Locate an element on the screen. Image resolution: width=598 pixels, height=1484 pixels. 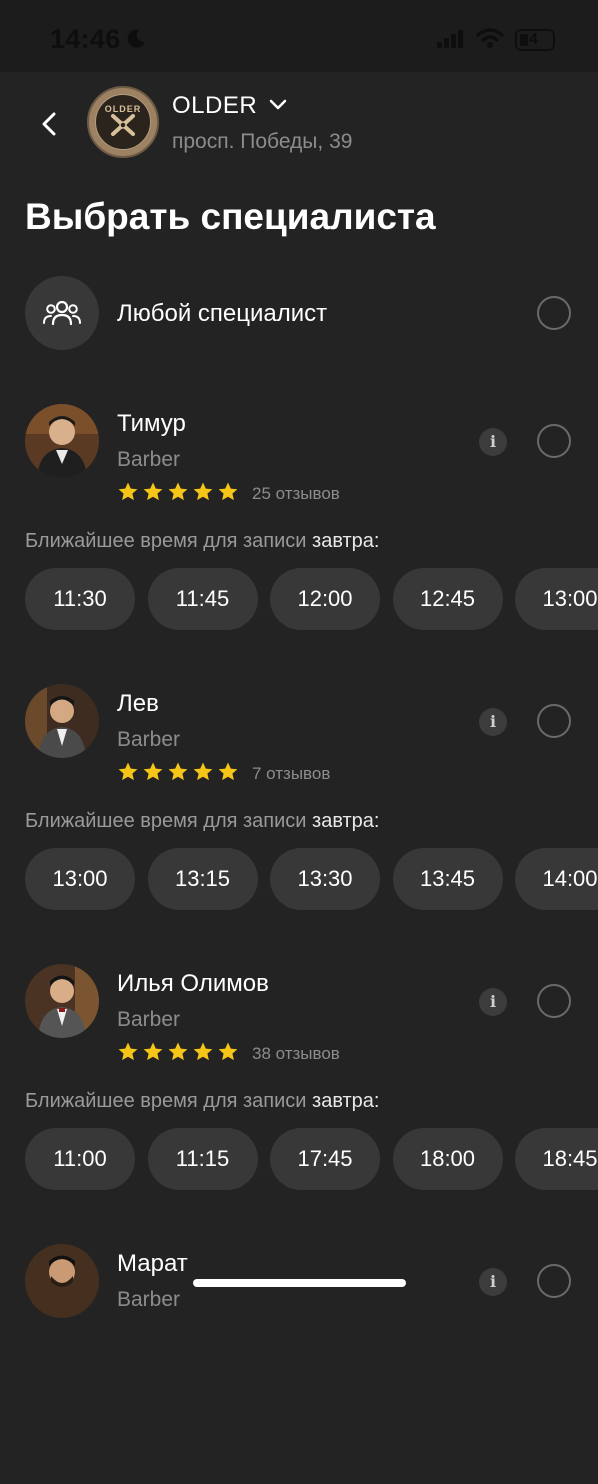
reviews-count: 25 отзывов is located at coordinates (296, 494).